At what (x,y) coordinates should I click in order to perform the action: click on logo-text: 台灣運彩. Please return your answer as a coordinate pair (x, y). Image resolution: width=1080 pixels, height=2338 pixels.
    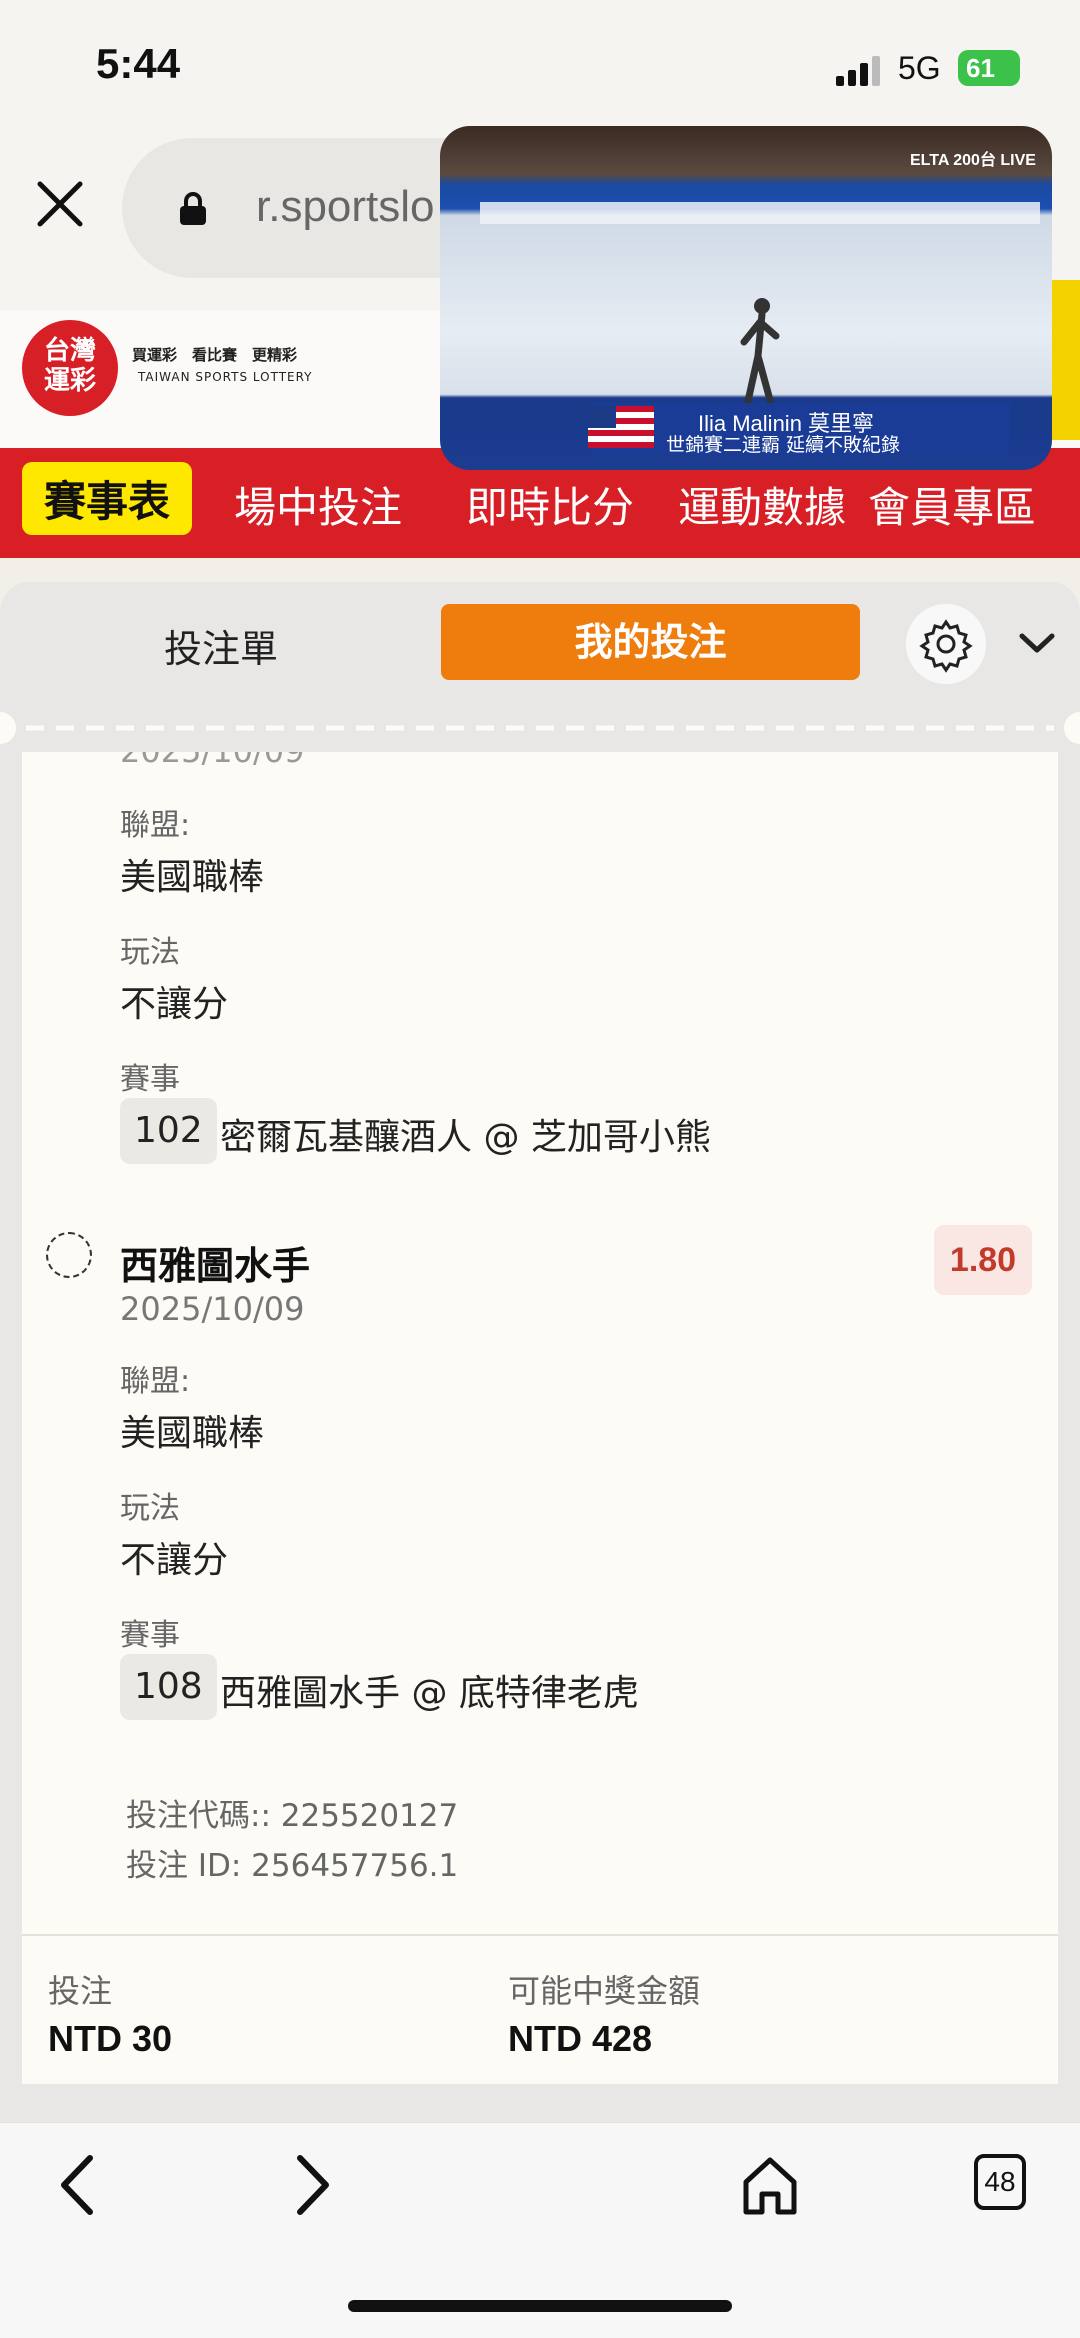
    Looking at the image, I should click on (69, 366).